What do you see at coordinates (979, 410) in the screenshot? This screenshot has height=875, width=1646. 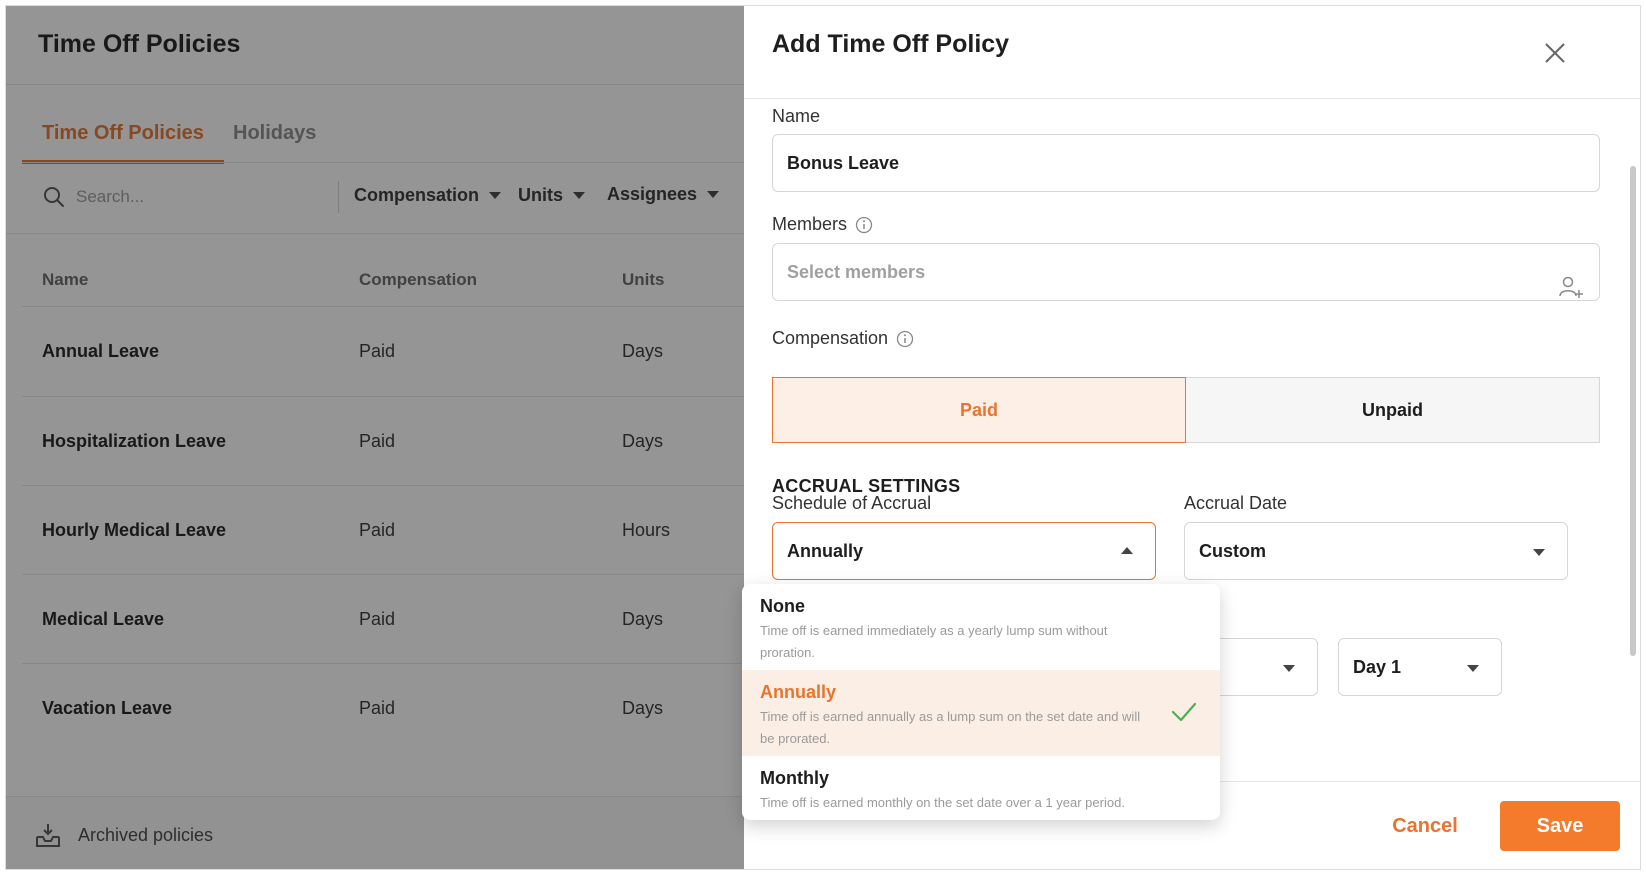 I see `compensation-paid-option: Paid` at bounding box center [979, 410].